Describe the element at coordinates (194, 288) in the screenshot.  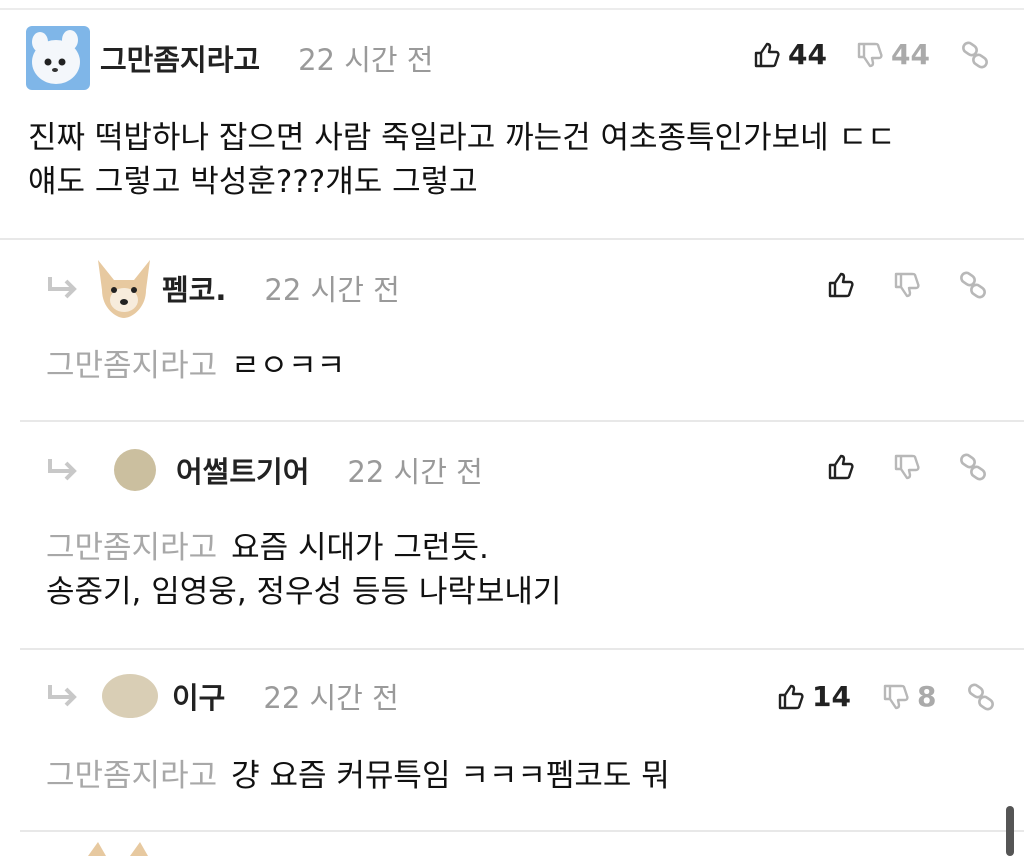
I see `nickname: 펨코.` at that location.